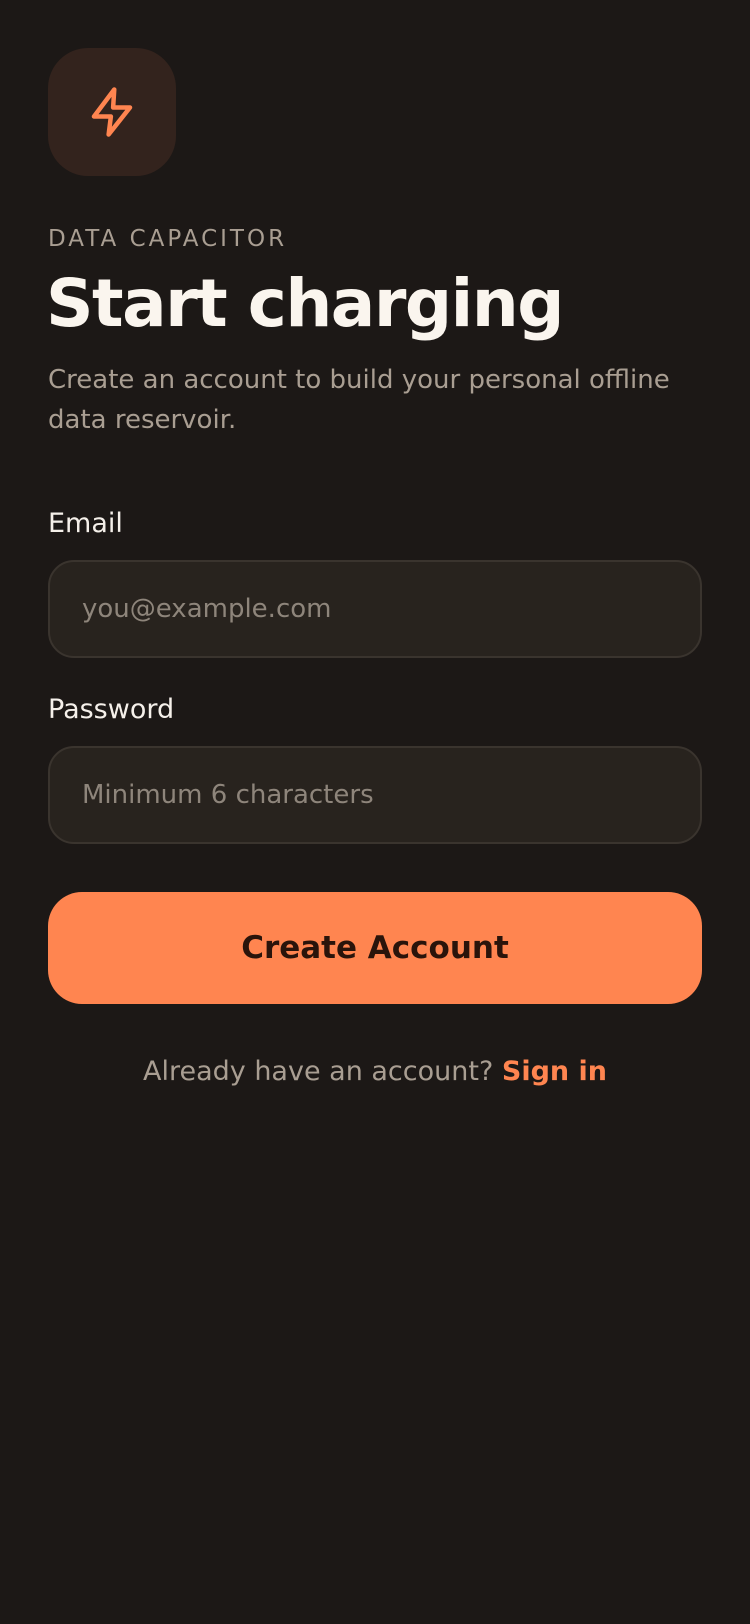  I want to click on signin-prompt-text: Already have an account?, so click(322, 1071).